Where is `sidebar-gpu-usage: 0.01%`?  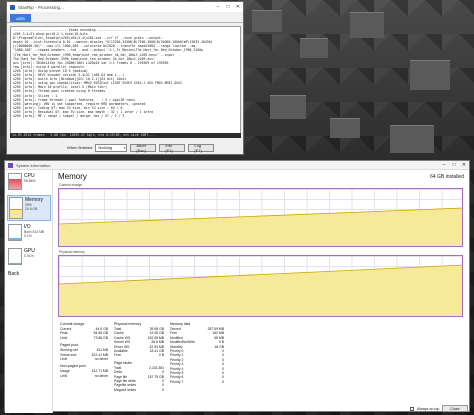 sidebar-gpu-usage: 0.01% is located at coordinates (29, 256).